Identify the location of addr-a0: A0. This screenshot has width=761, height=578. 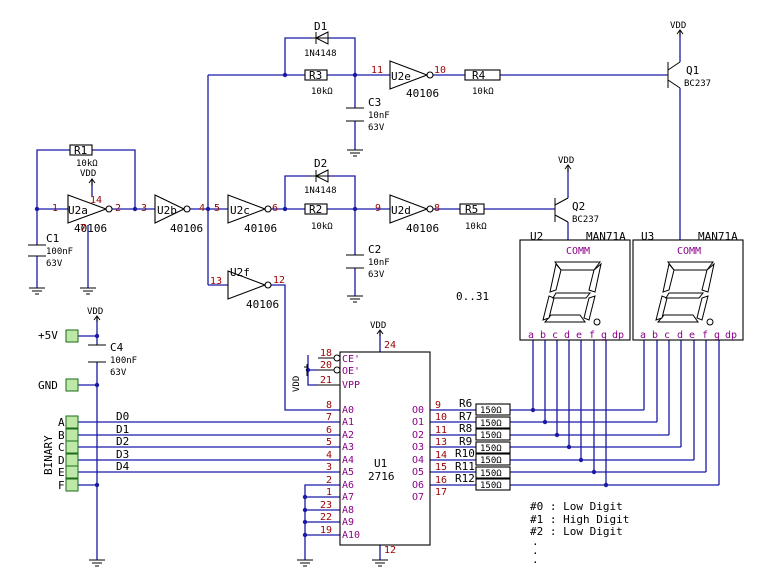
(348, 410).